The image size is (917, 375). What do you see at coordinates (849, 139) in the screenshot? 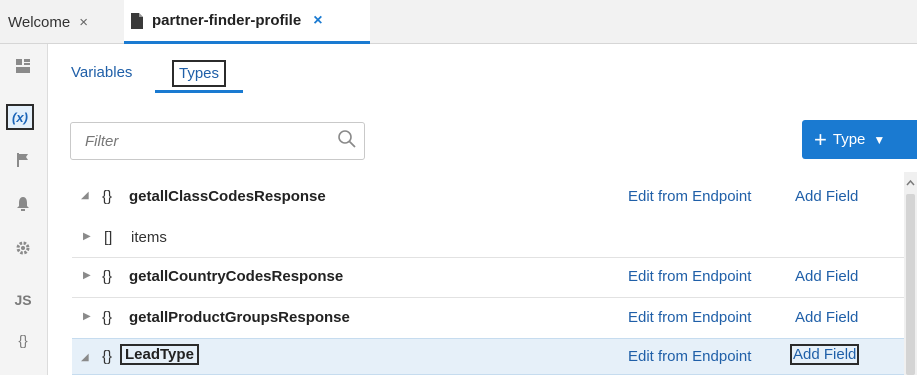
I see `add-type-label: Type` at bounding box center [849, 139].